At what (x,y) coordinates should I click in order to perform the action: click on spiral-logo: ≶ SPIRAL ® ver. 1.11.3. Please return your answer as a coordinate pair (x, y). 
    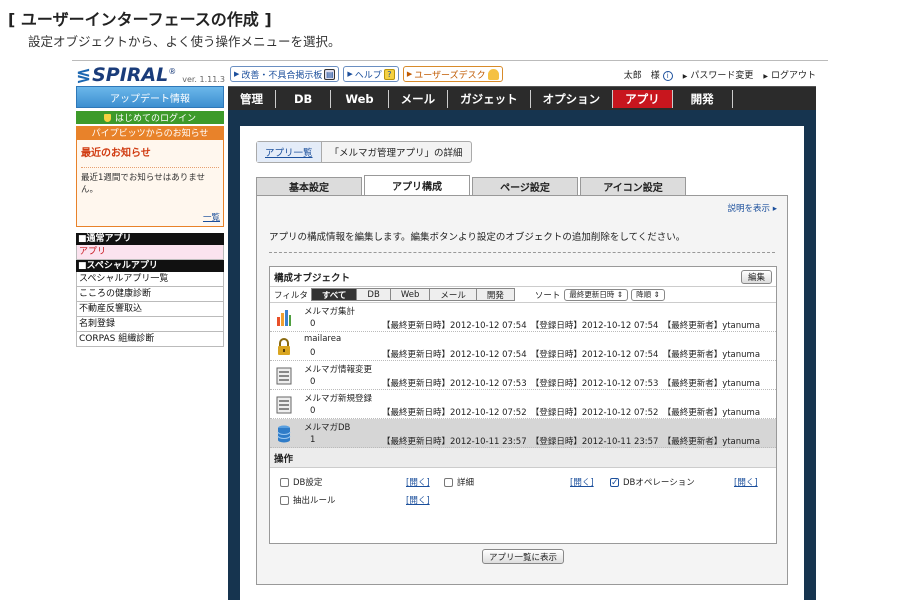
    Looking at the image, I should click on (150, 75).